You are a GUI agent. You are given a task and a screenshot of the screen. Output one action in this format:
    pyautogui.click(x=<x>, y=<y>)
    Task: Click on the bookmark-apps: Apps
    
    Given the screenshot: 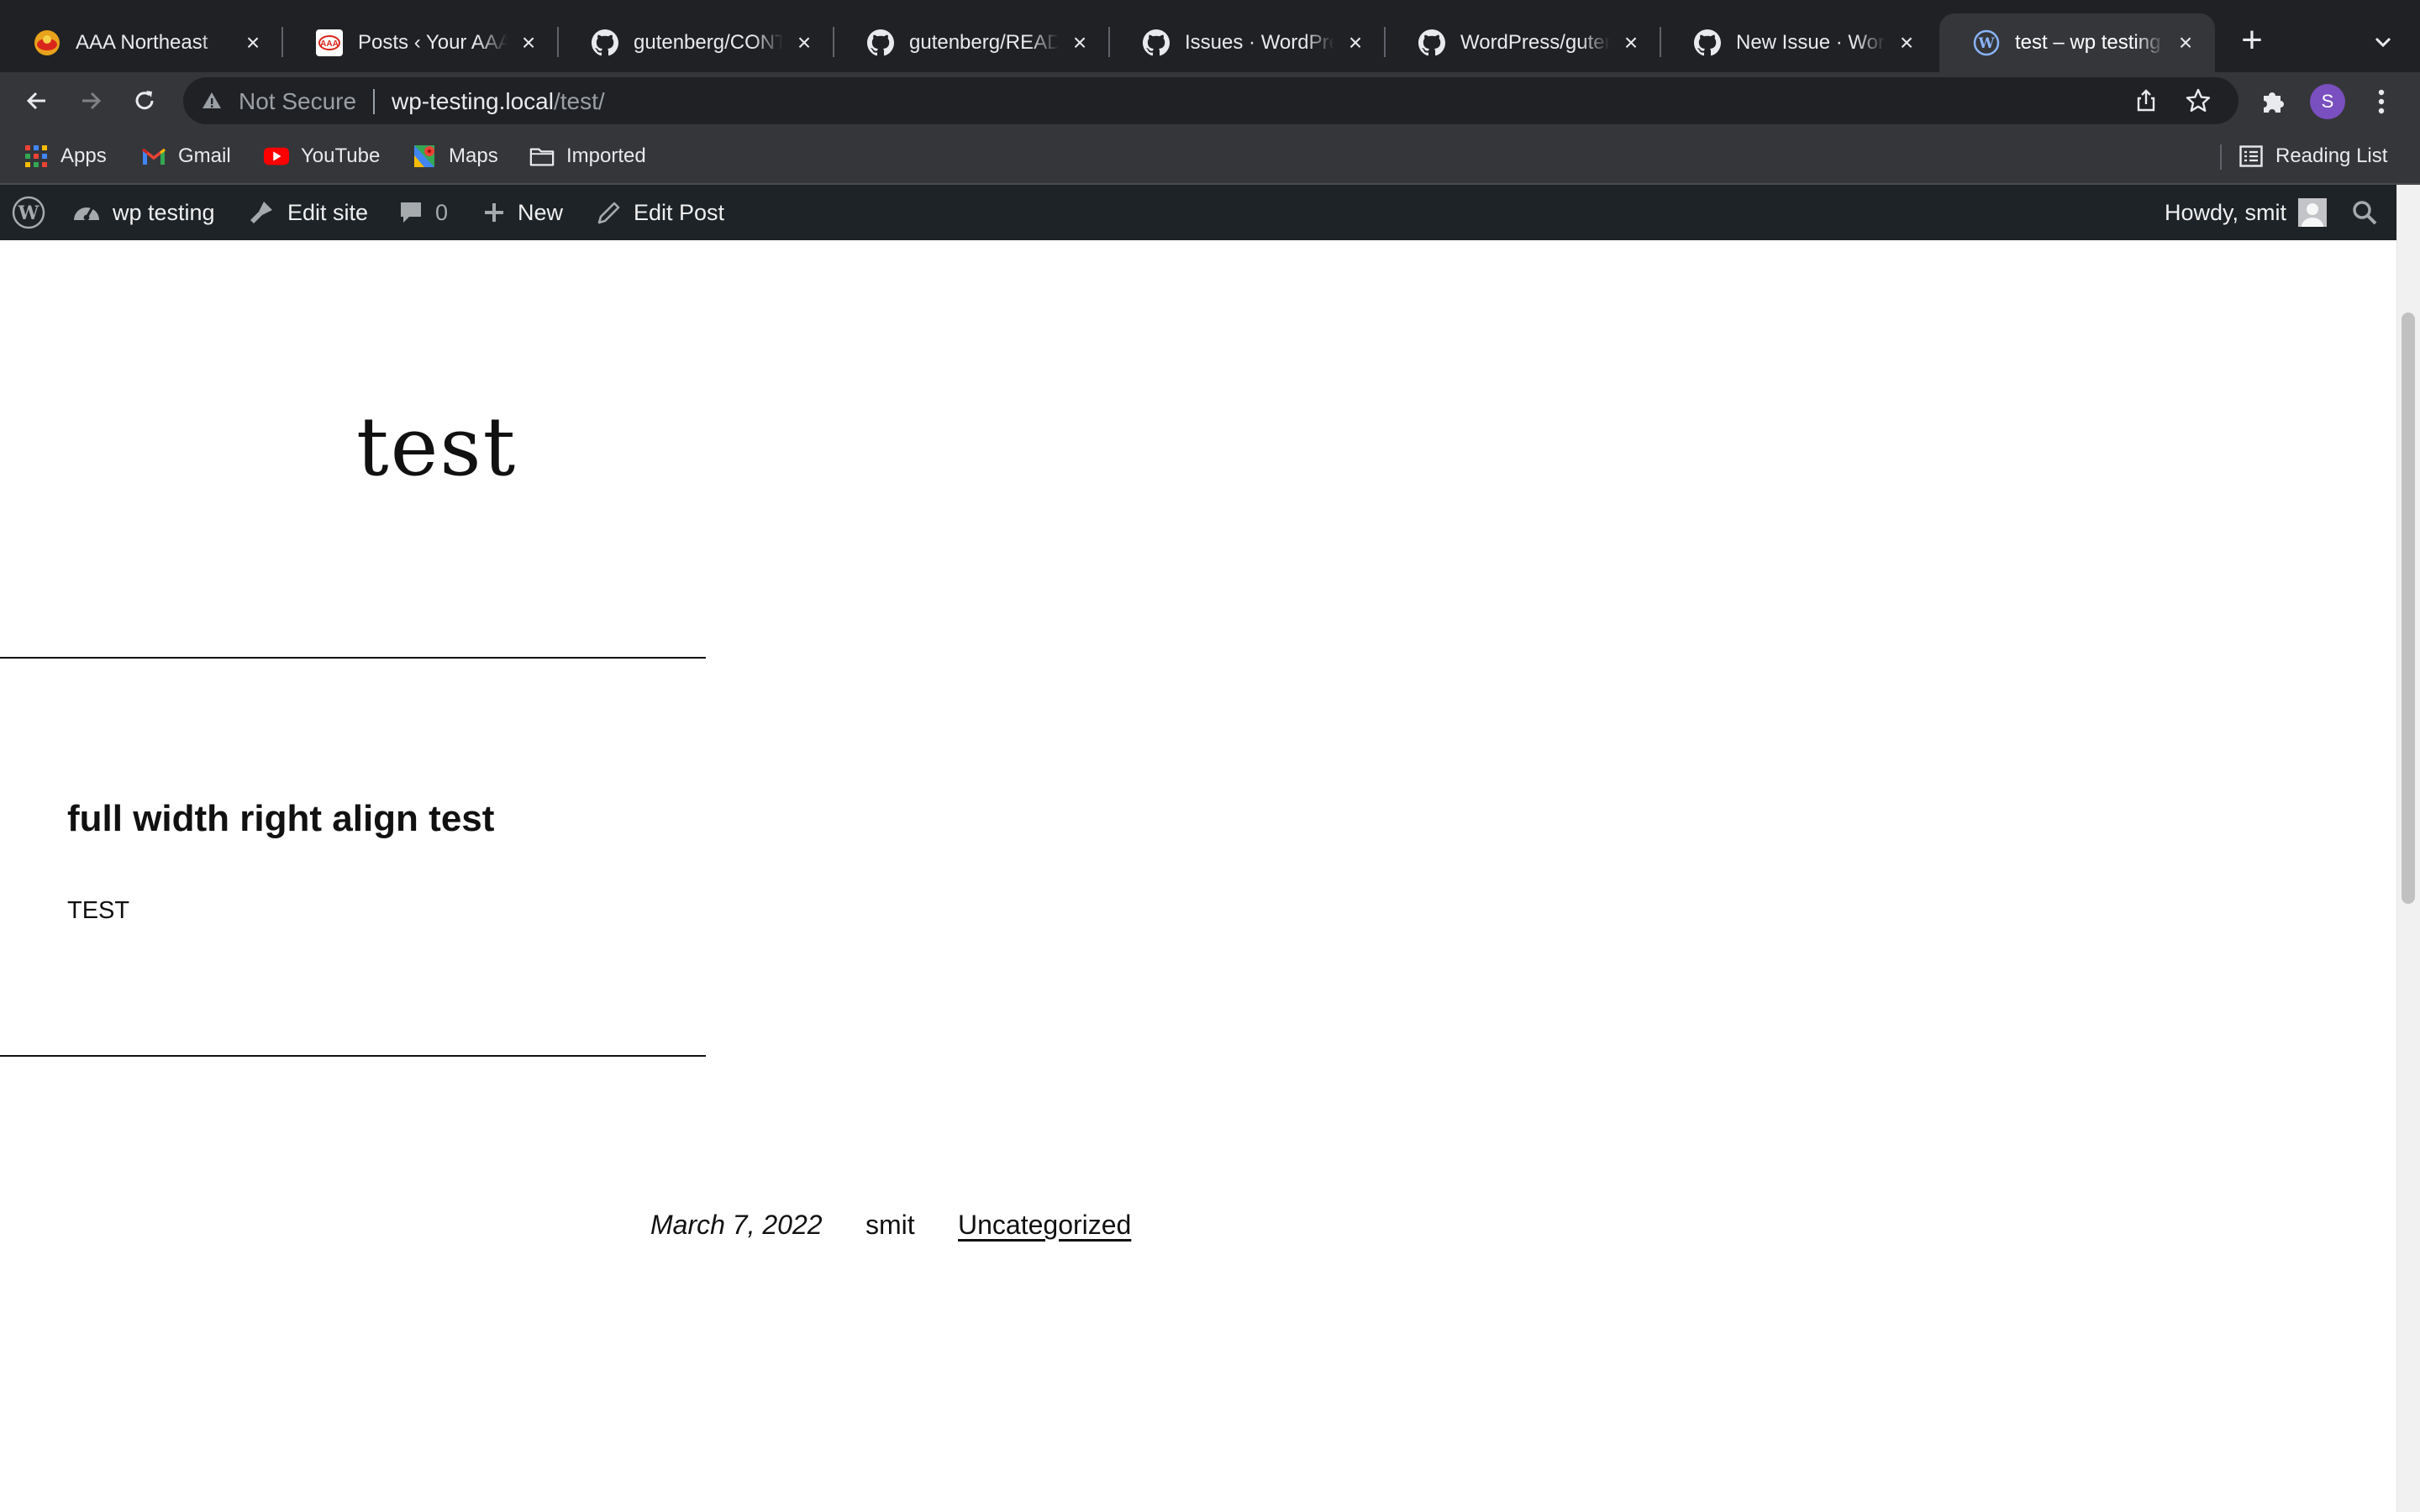 What is the action you would take?
    pyautogui.click(x=65, y=156)
    